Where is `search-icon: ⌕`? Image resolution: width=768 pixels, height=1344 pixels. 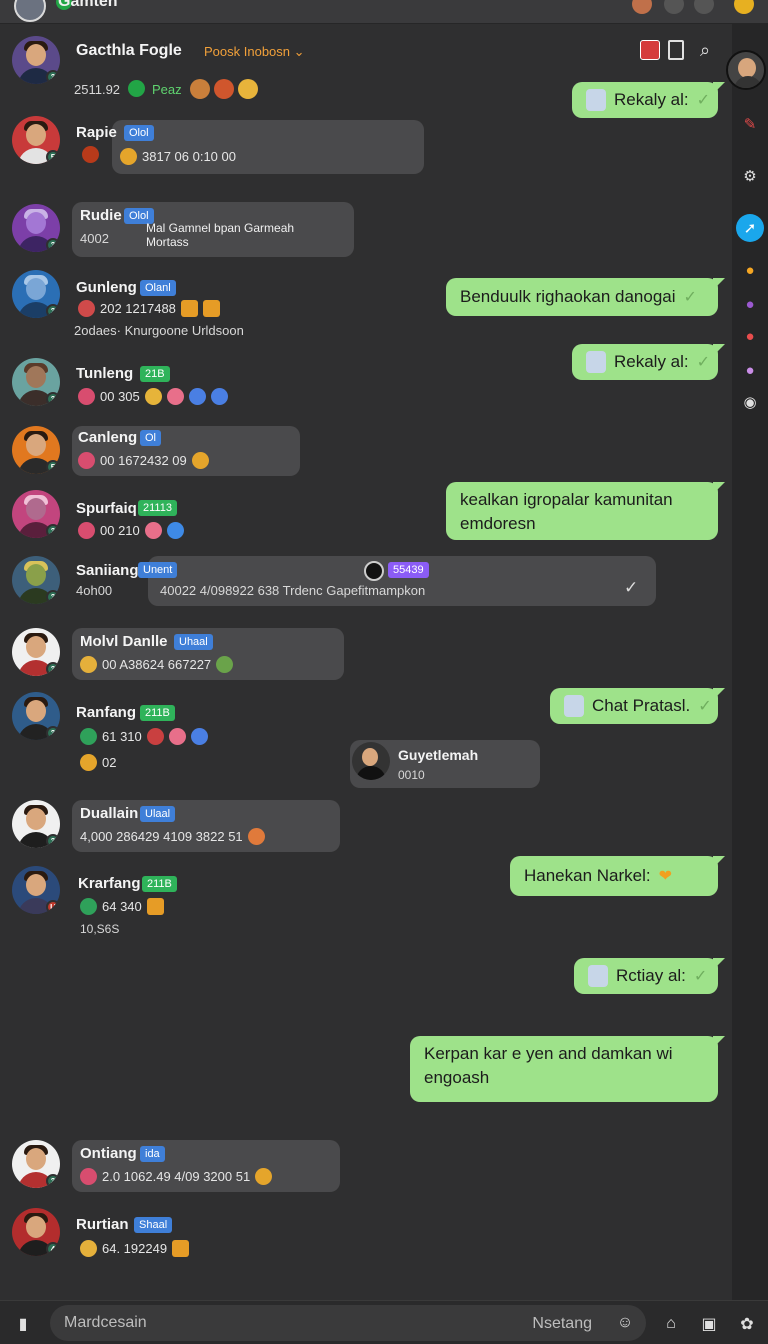 search-icon: ⌕ is located at coordinates (705, 50).